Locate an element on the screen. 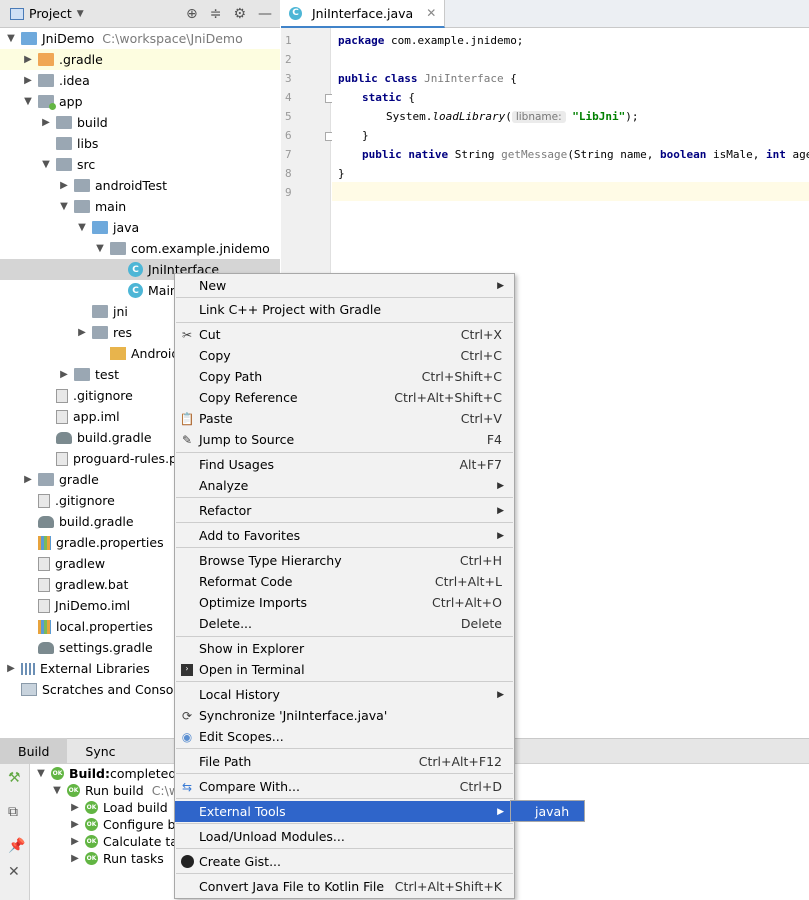  menu-item-jump-to-source: ✎ Jump to Source F4 is located at coordinates (344, 439).